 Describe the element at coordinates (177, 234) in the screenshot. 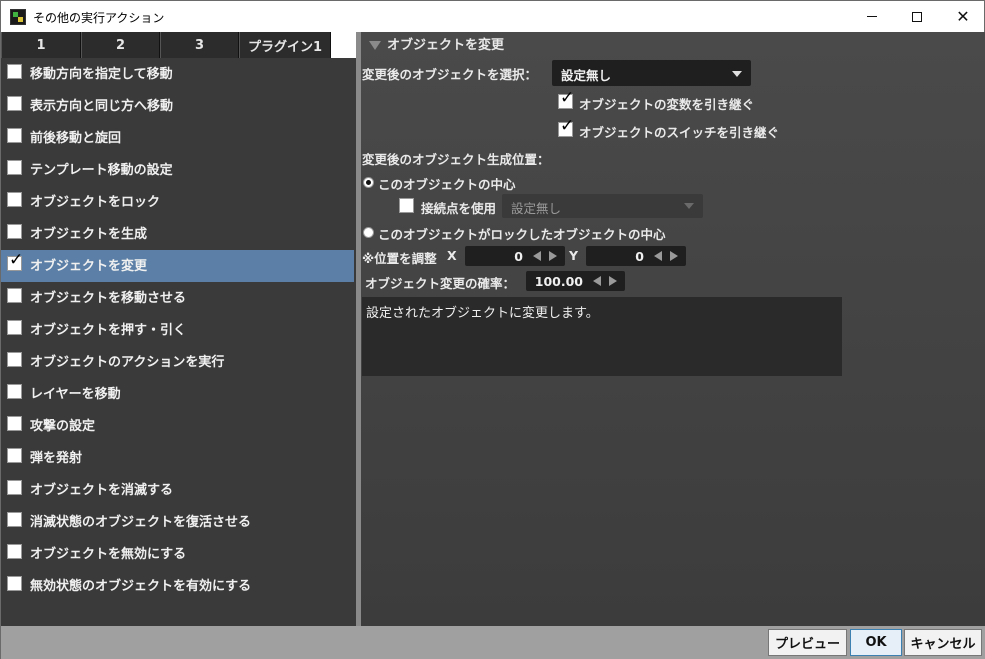

I see `action-list-item: オブジェクトを生成` at that location.